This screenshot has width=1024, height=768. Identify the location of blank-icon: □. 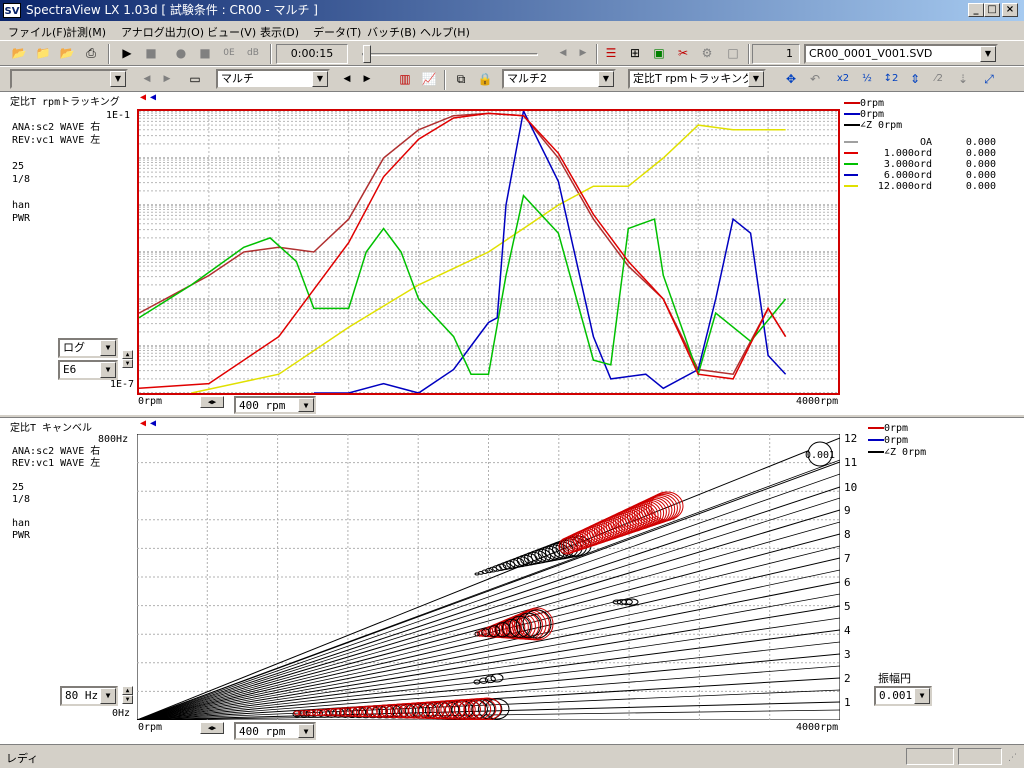
(733, 53).